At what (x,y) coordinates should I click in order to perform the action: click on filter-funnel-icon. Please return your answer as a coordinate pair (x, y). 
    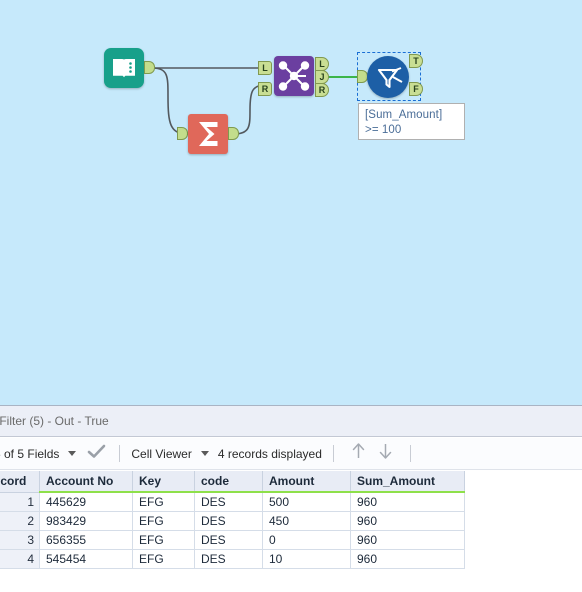
    Looking at the image, I should click on (390, 78).